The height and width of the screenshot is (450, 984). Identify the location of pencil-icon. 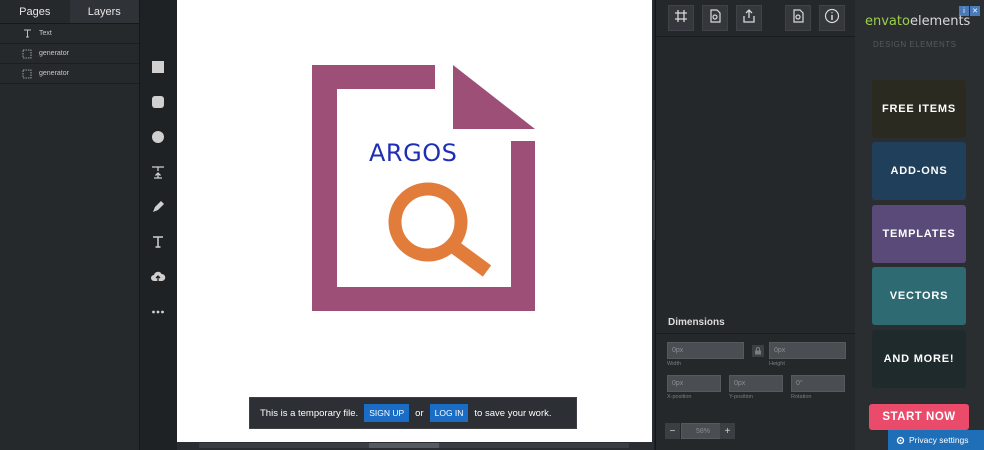
(158, 207).